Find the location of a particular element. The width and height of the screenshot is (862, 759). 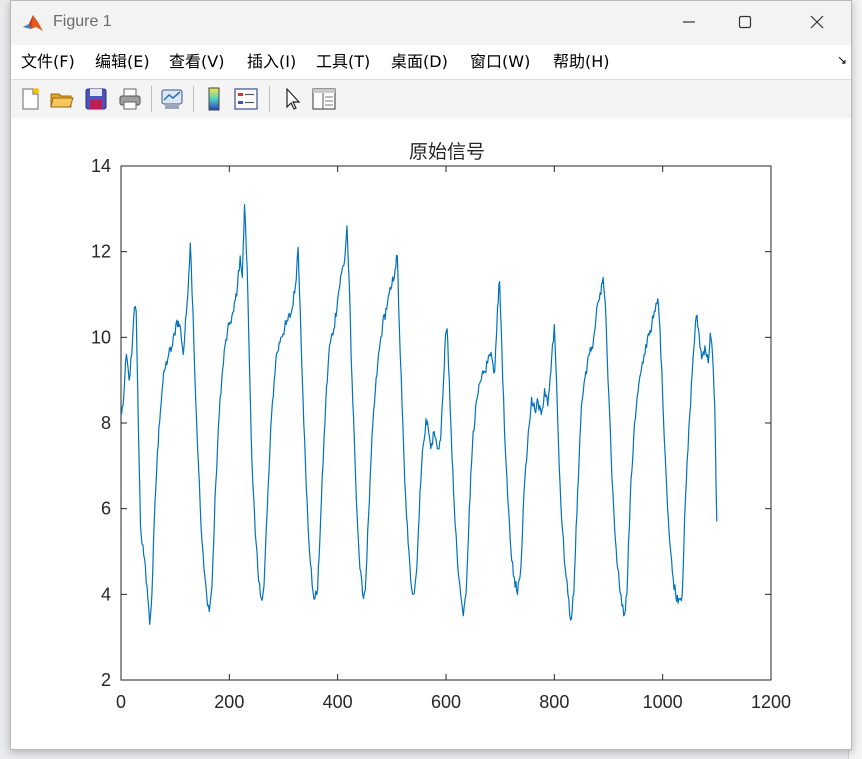

menu-insert: 插入(I) is located at coordinates (271, 62).